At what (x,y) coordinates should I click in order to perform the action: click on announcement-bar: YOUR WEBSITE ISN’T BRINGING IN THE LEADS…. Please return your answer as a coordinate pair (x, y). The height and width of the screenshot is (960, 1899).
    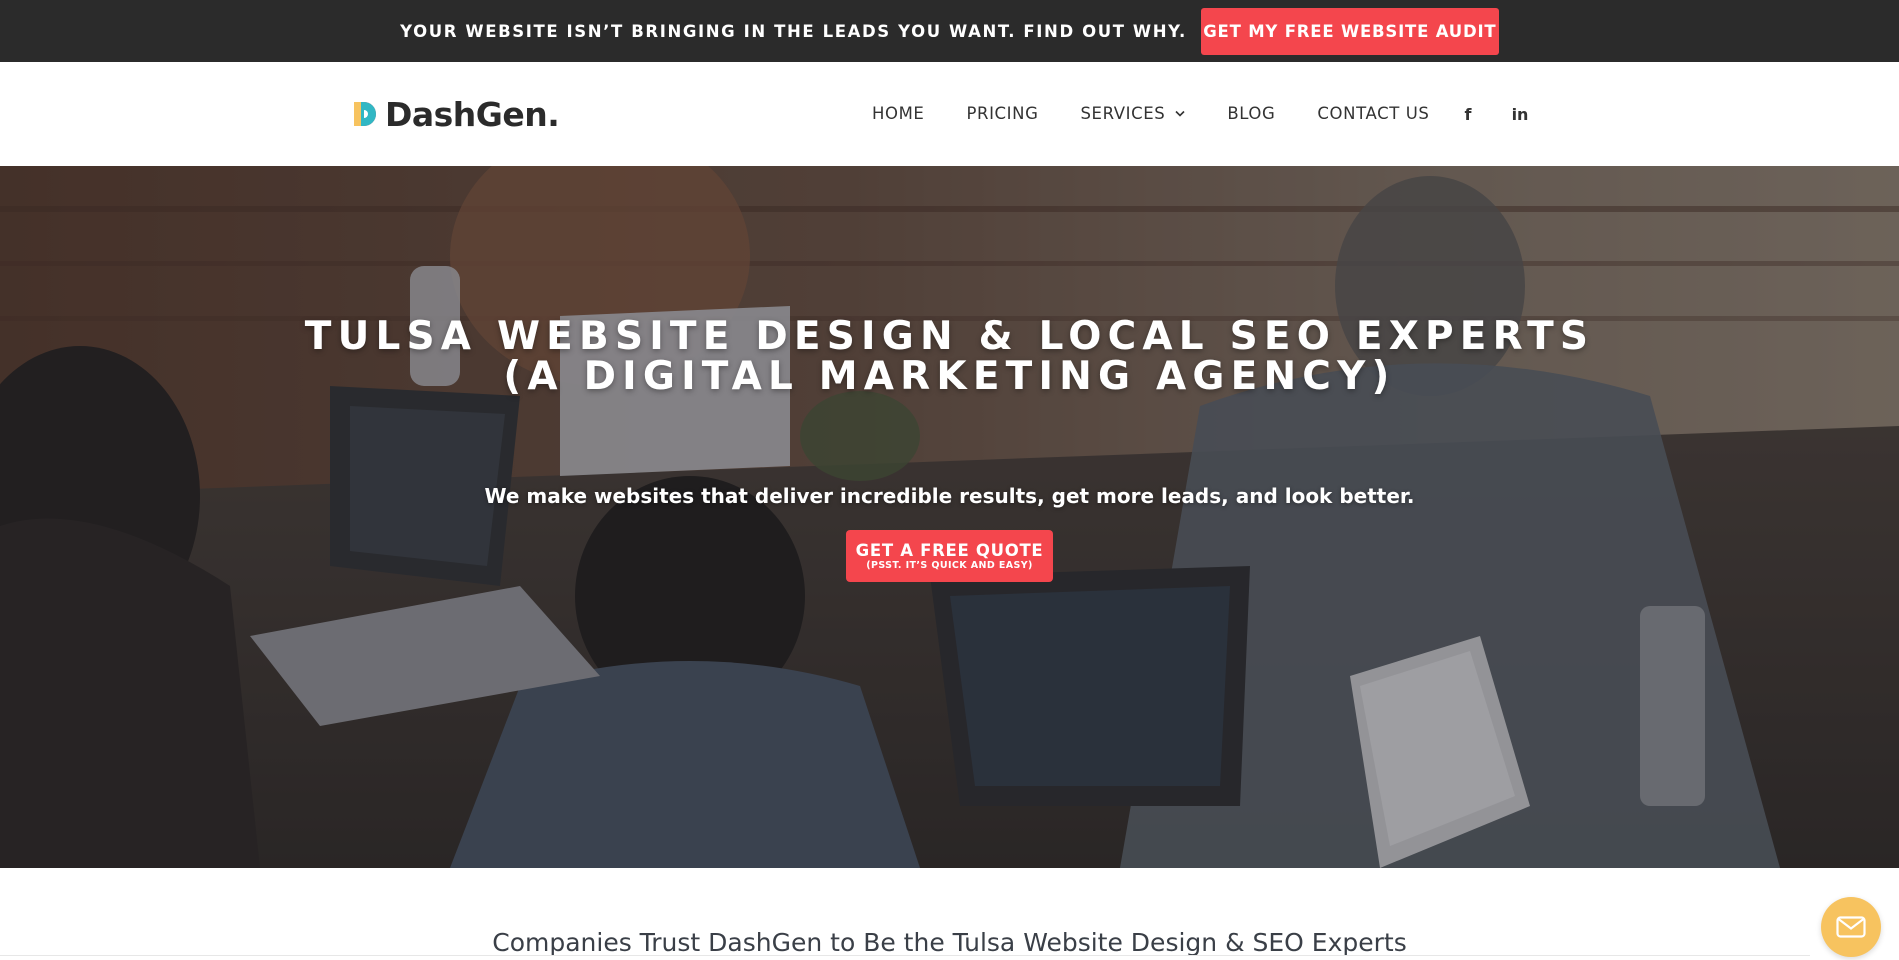
    Looking at the image, I should click on (949, 31).